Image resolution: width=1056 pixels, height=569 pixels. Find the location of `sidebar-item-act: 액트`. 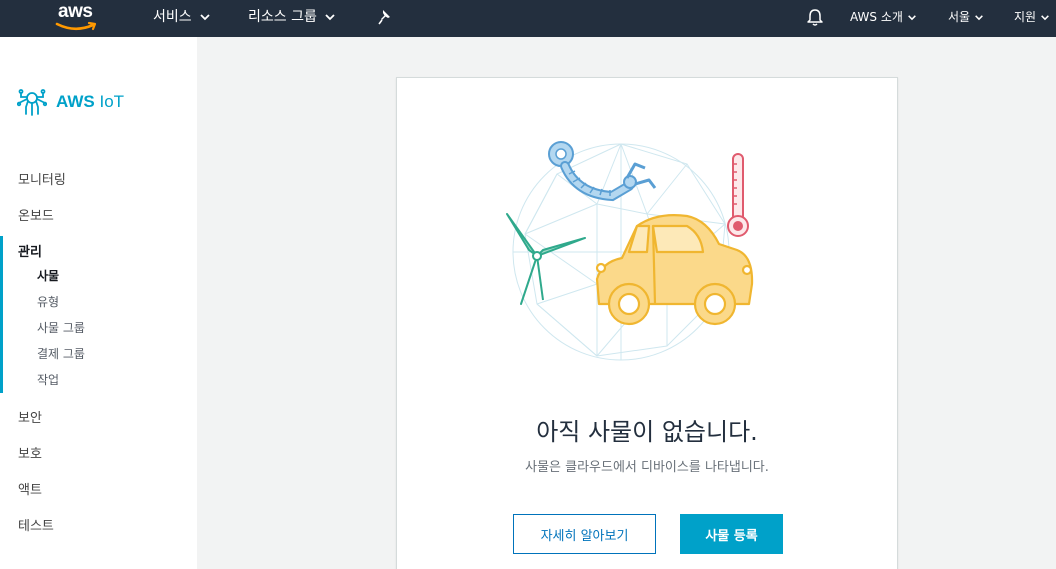

sidebar-item-act: 액트 is located at coordinates (30, 488).